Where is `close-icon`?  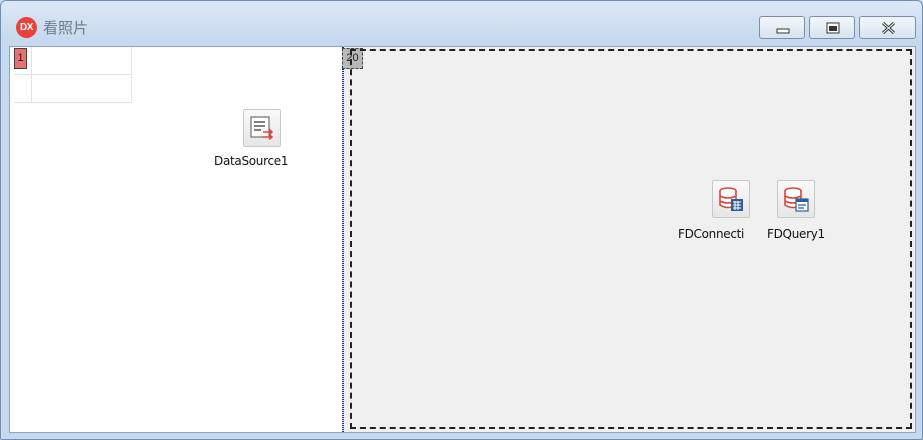
close-icon is located at coordinates (888, 28).